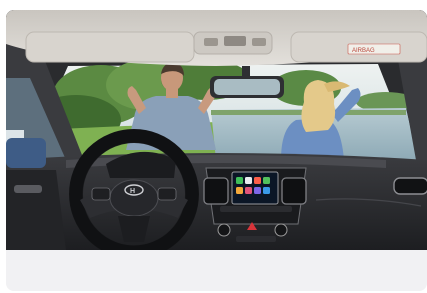  What do you see at coordinates (216, 270) in the screenshot?
I see `caption-area` at bounding box center [216, 270].